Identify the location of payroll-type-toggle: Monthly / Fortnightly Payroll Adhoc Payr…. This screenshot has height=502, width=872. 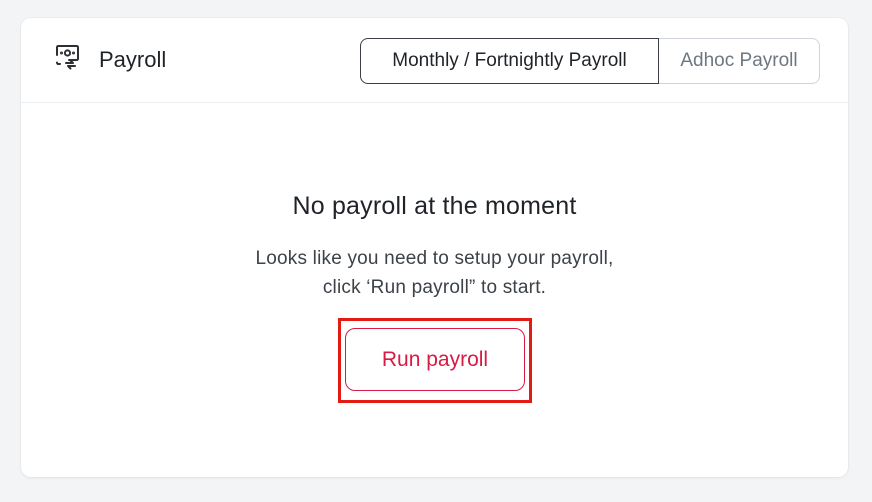
(590, 61).